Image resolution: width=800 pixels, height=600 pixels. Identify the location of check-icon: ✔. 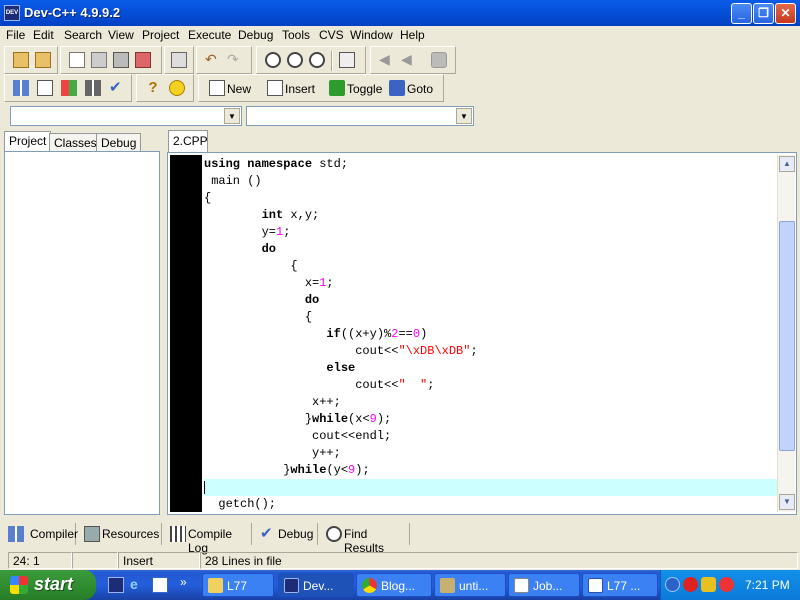
(117, 88).